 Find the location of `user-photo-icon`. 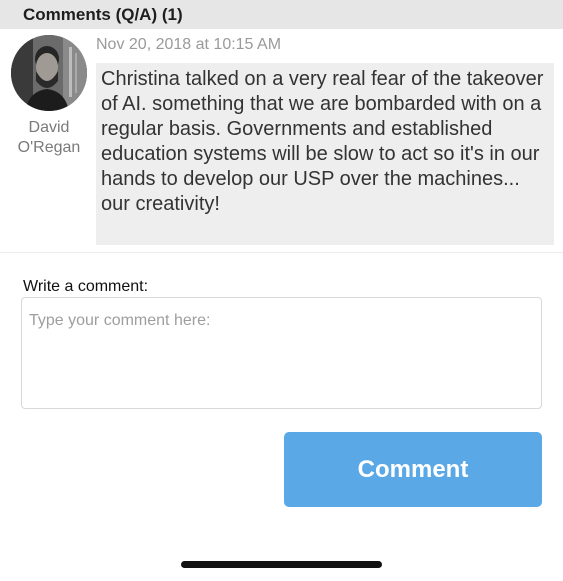

user-photo-icon is located at coordinates (49, 73).